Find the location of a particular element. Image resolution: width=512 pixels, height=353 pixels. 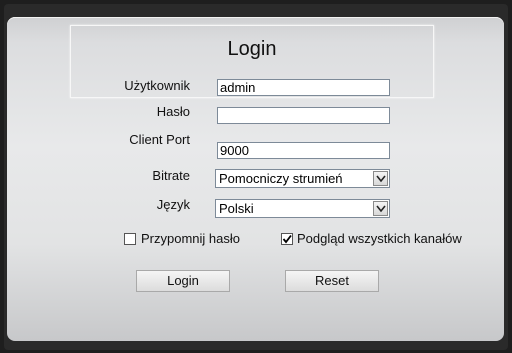

language-label: Język is located at coordinates (173, 204).